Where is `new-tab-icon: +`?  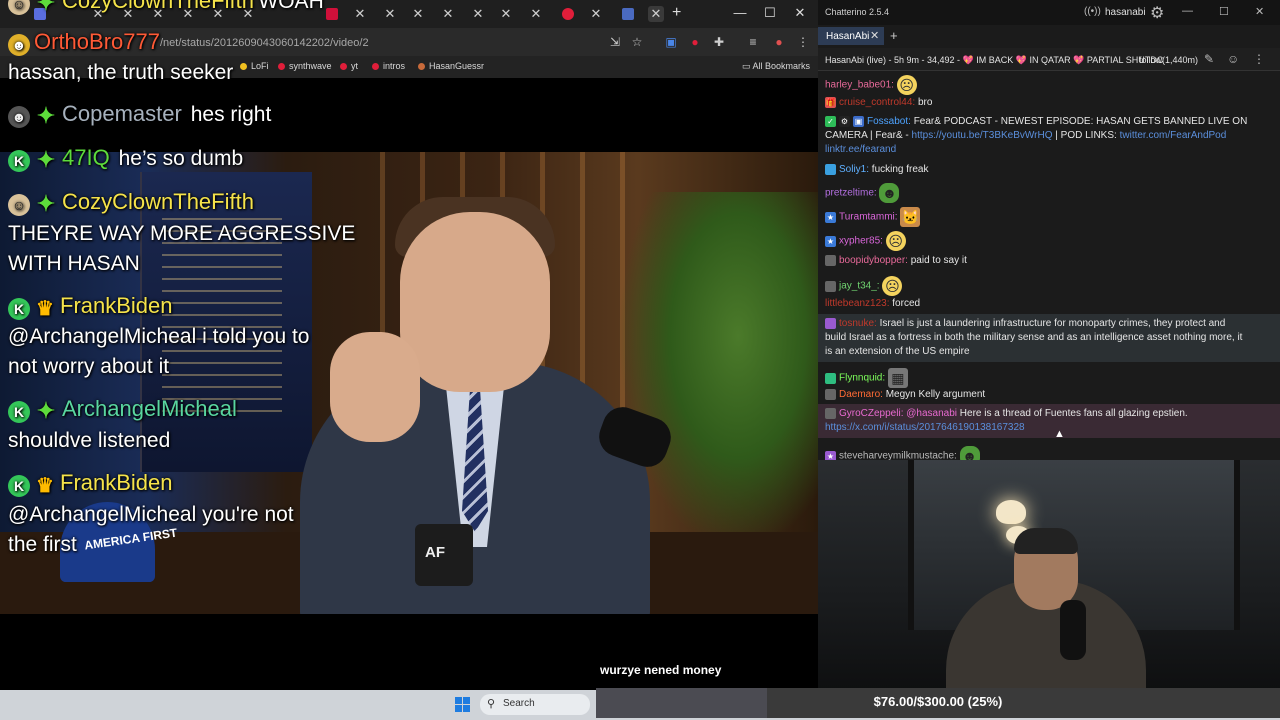 new-tab-icon: + is located at coordinates (676, 13).